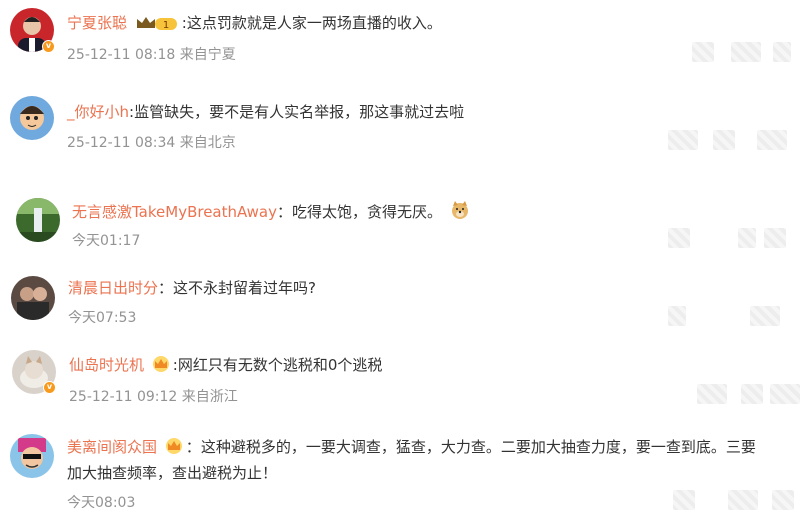  What do you see at coordinates (106, 241) in the screenshot?
I see `comment-meta: 今天01:17` at bounding box center [106, 241].